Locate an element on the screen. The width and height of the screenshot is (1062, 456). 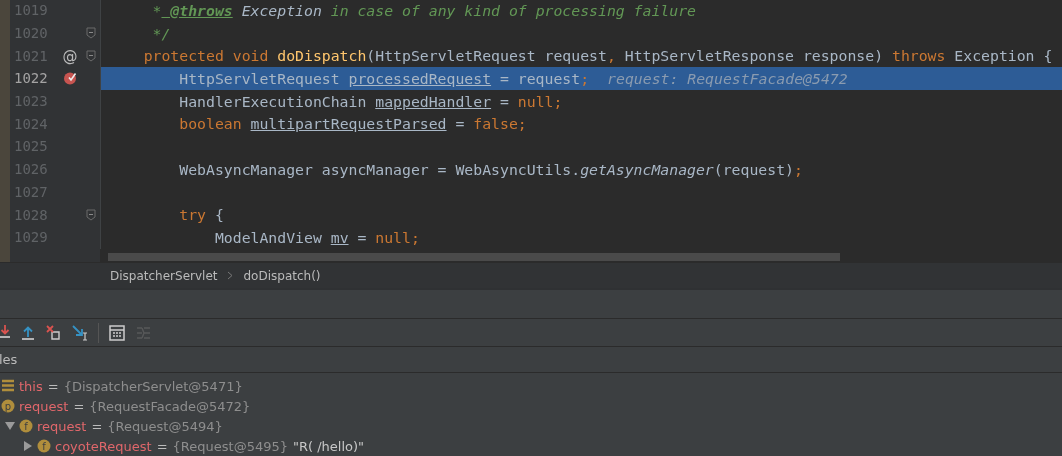
horizontal-scrollbar is located at coordinates (474, 257).